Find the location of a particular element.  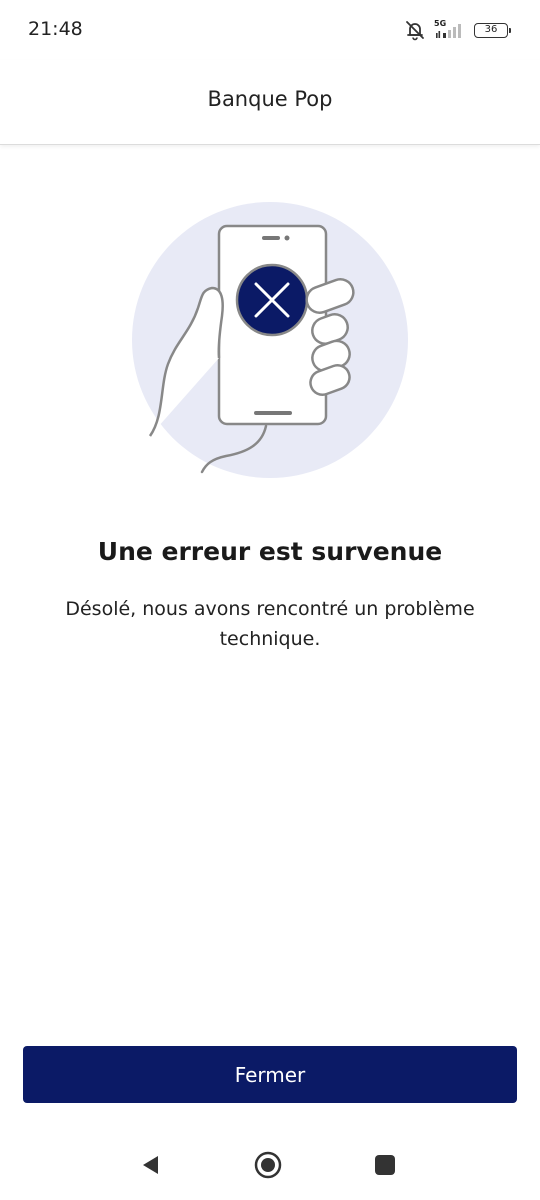

hand-holding-phone-error-icon is located at coordinates (270, 341).